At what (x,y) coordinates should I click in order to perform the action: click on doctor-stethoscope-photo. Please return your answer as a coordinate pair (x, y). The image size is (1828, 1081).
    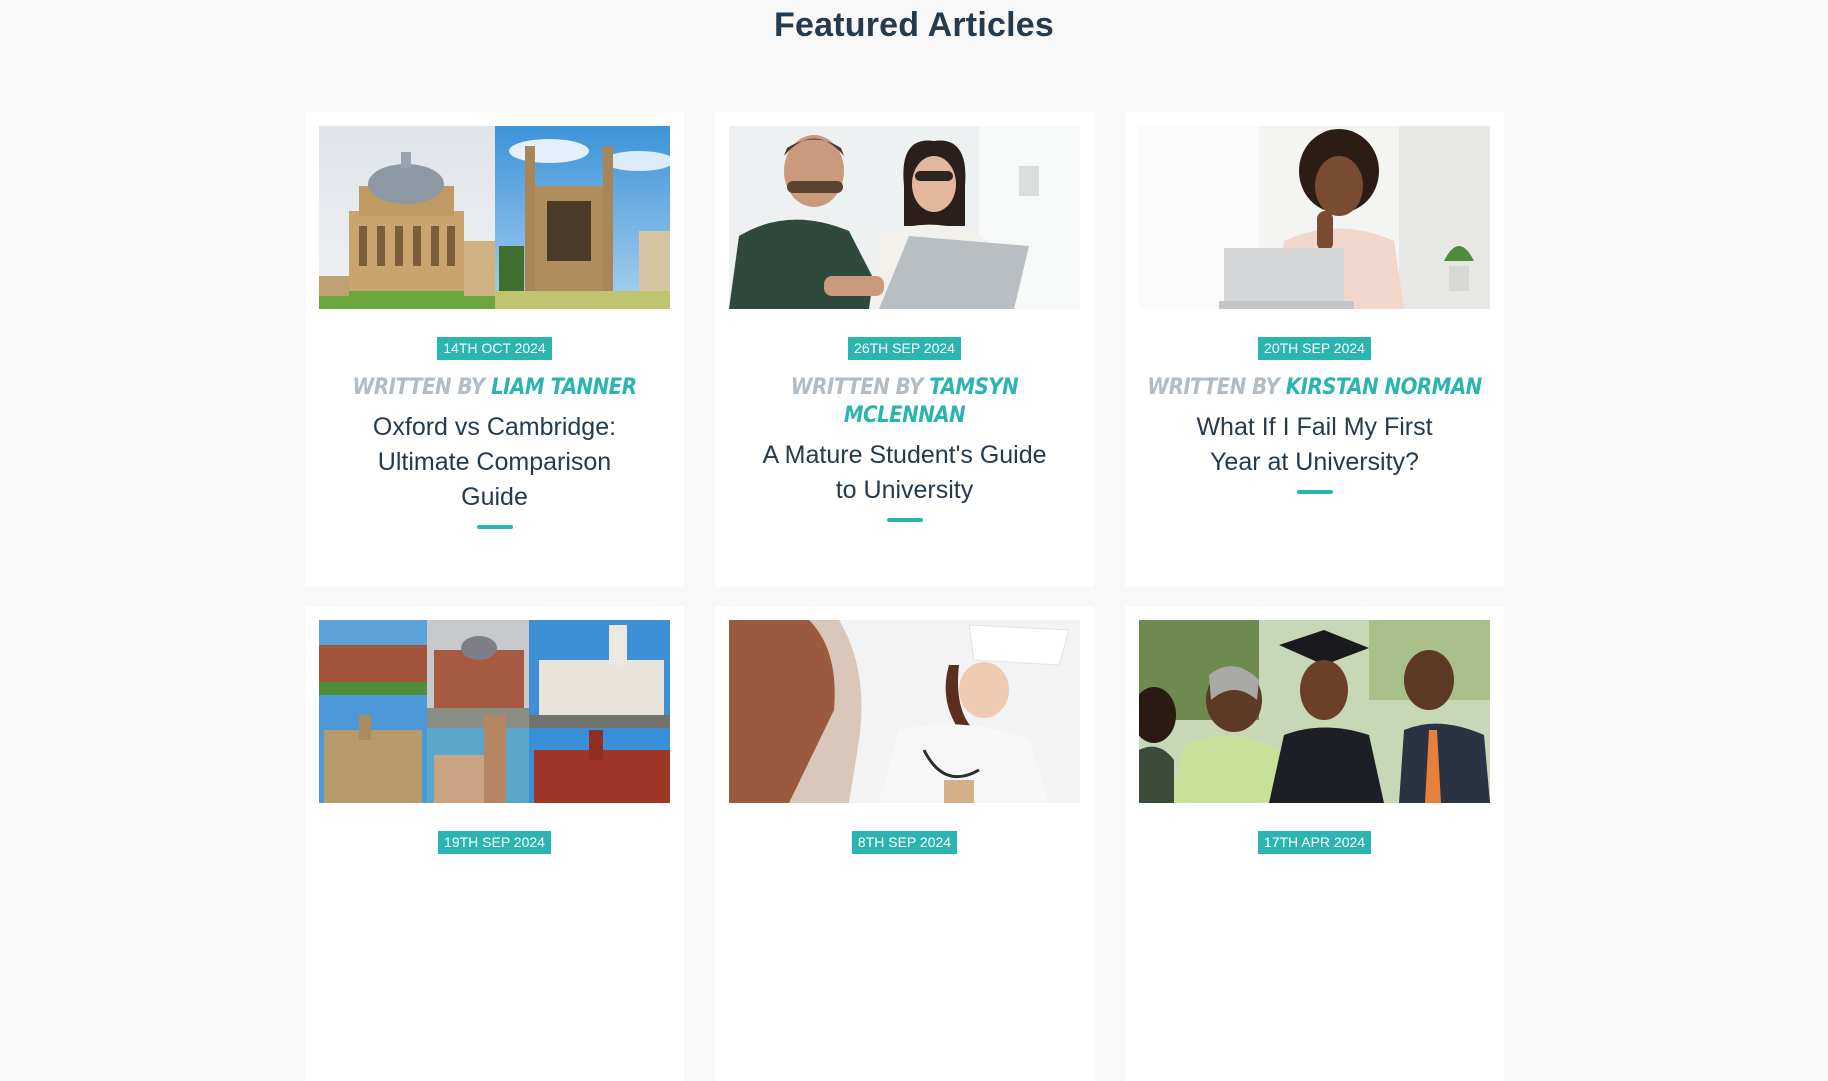
    Looking at the image, I should click on (904, 711).